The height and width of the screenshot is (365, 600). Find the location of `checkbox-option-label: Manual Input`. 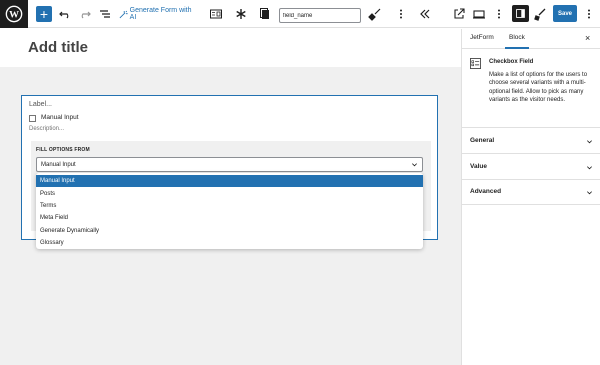

checkbox-option-label: Manual Input is located at coordinates (60, 117).